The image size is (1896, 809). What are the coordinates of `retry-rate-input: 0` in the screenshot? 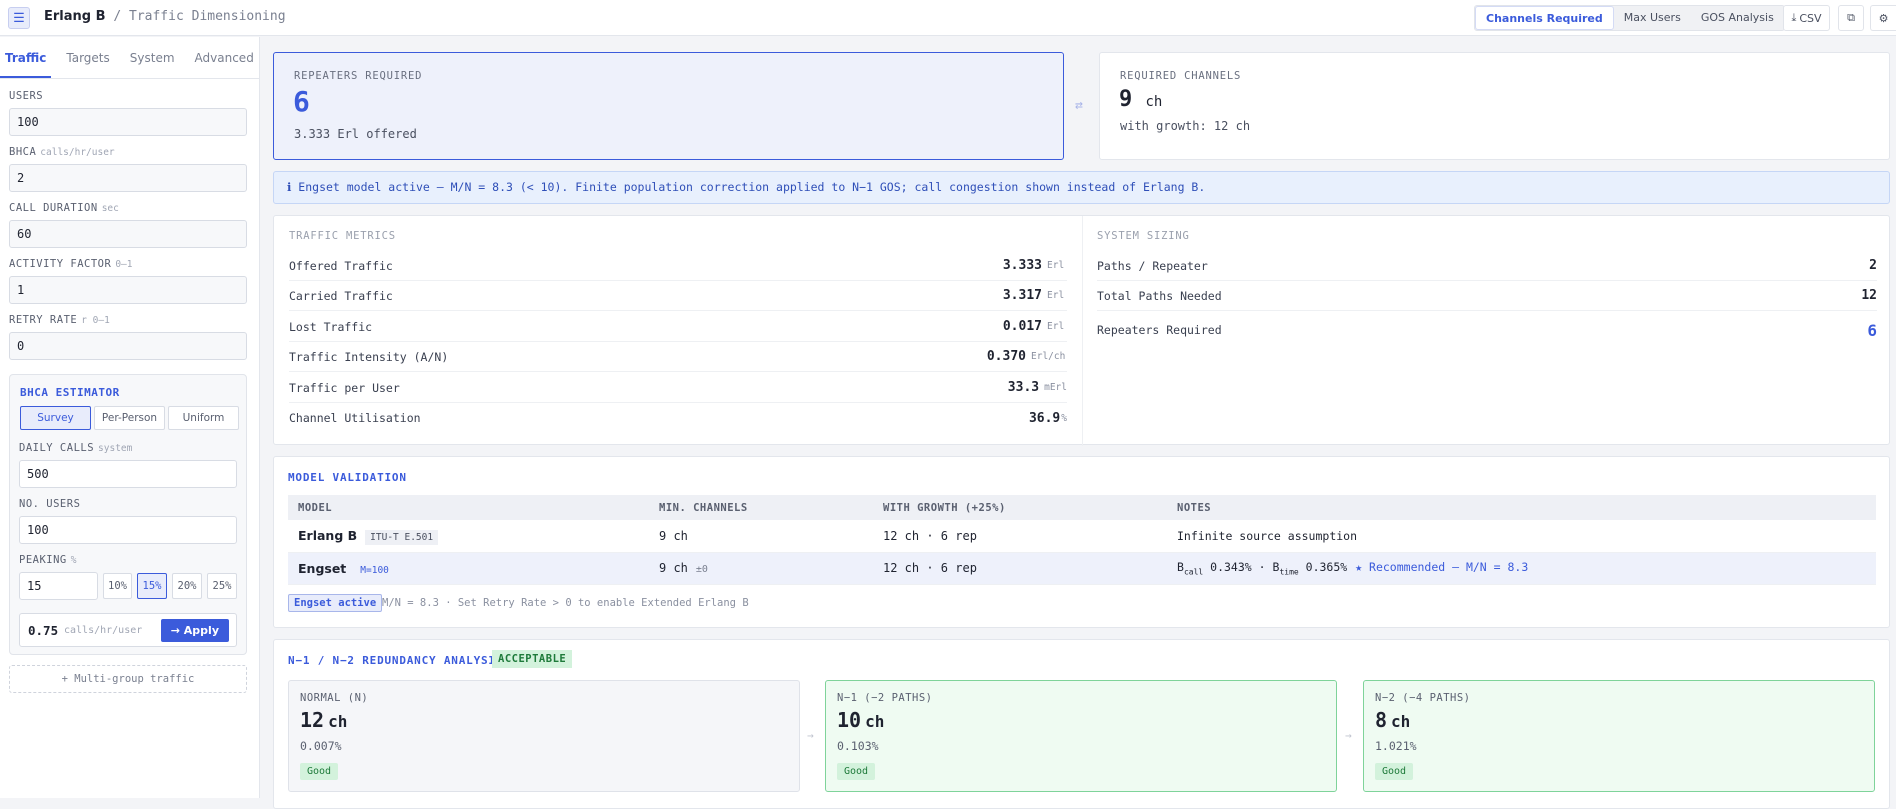 It's located at (128, 346).